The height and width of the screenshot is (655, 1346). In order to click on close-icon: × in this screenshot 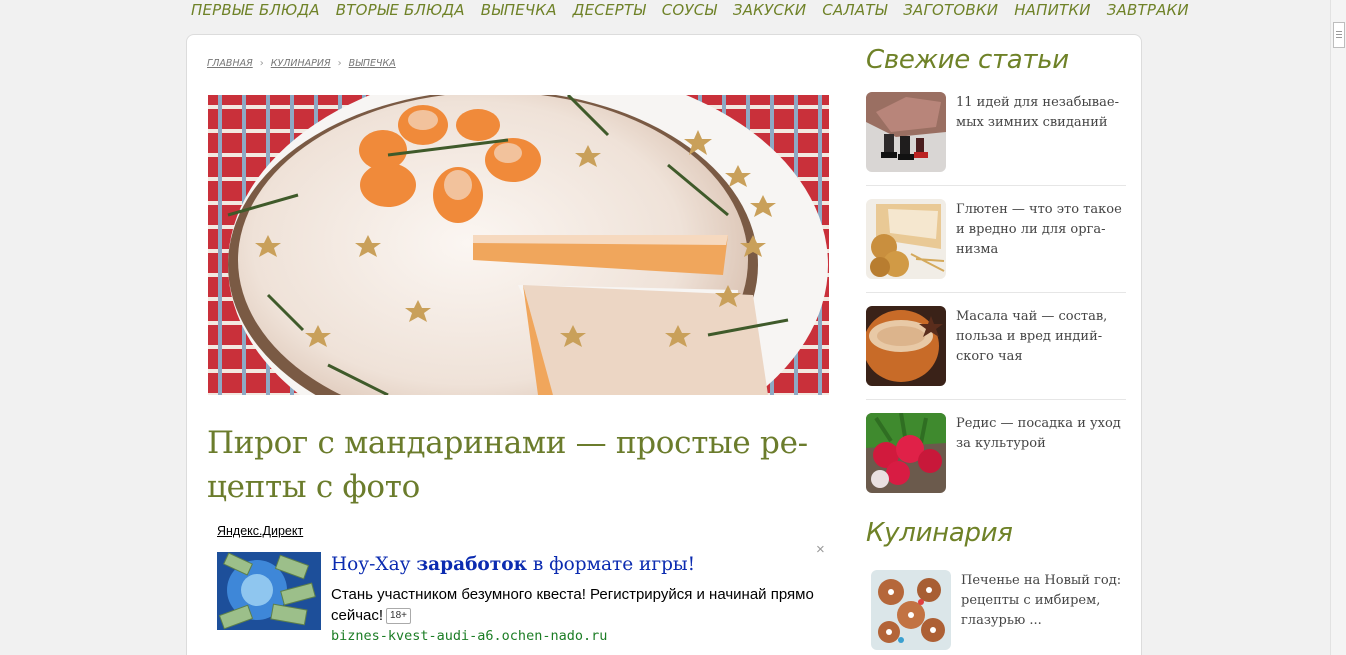, I will do `click(820, 549)`.